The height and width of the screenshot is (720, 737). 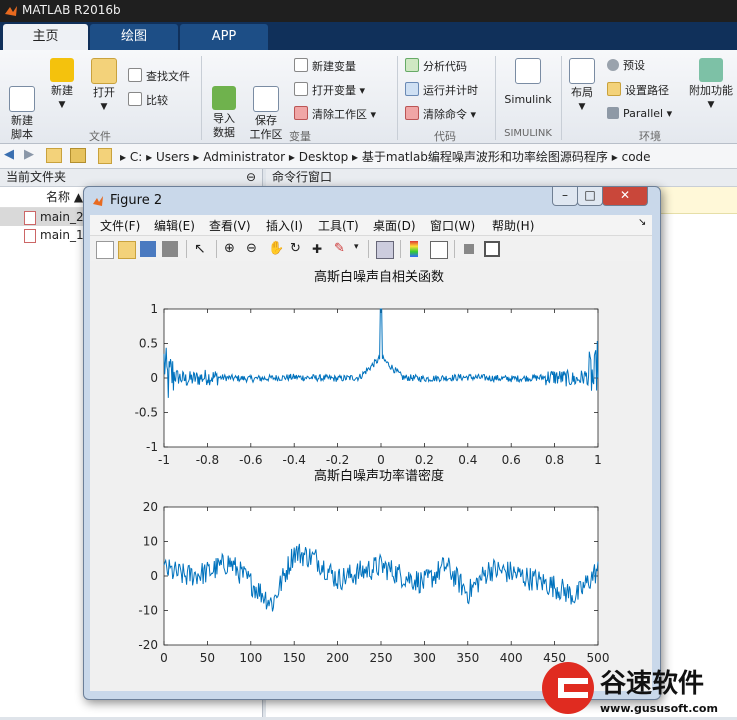 What do you see at coordinates (45, 37) in the screenshot?
I see `tab-home: 主页` at bounding box center [45, 37].